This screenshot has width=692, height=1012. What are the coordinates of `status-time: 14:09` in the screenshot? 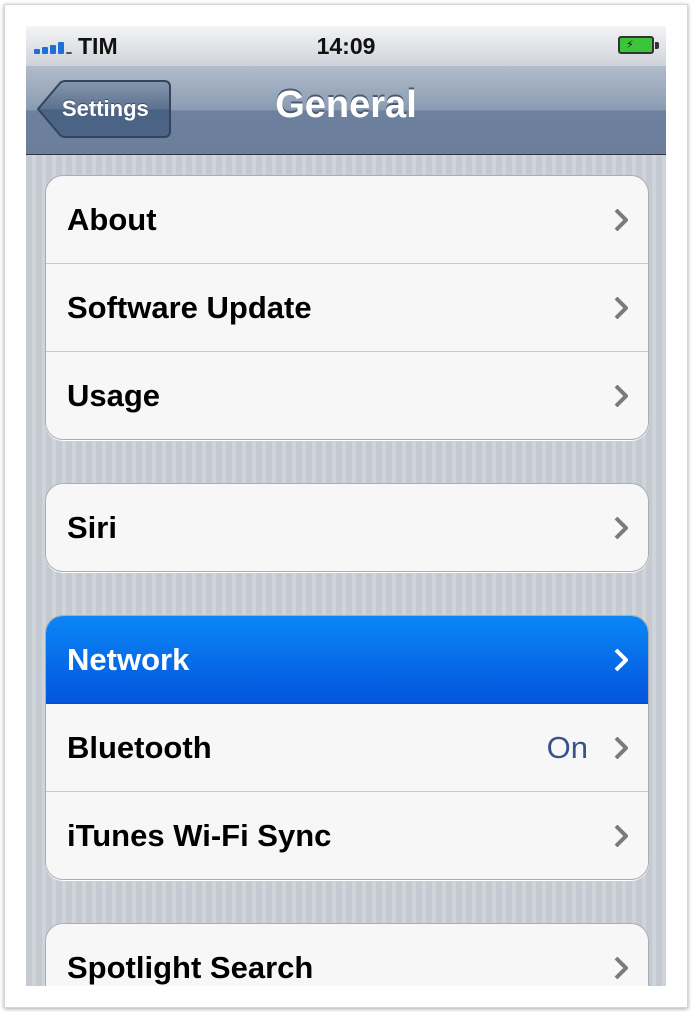 It's located at (346, 46).